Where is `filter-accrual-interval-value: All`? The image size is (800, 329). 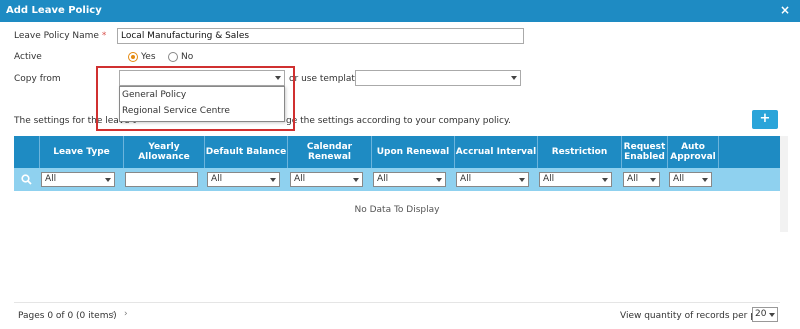 filter-accrual-interval-value: All is located at coordinates (466, 179).